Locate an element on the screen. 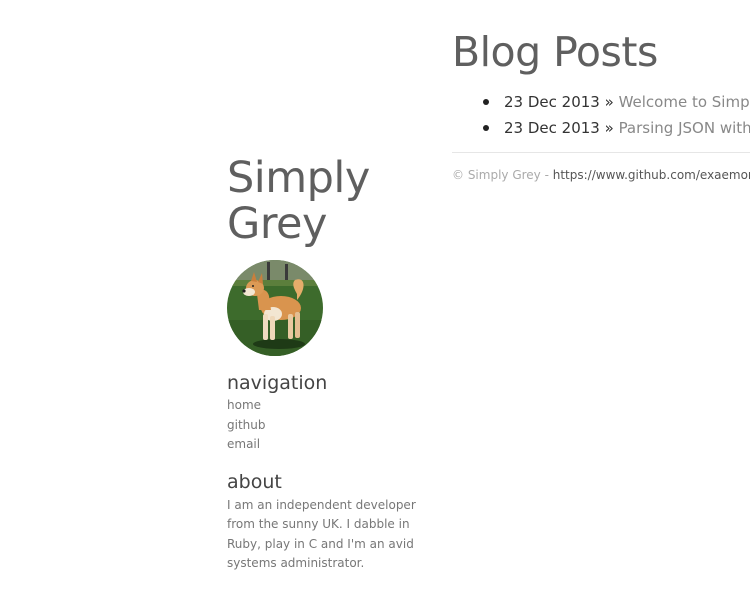 Image resolution: width=750 pixels, height=600 pixels. navigation-heading: navigation is located at coordinates (277, 383).